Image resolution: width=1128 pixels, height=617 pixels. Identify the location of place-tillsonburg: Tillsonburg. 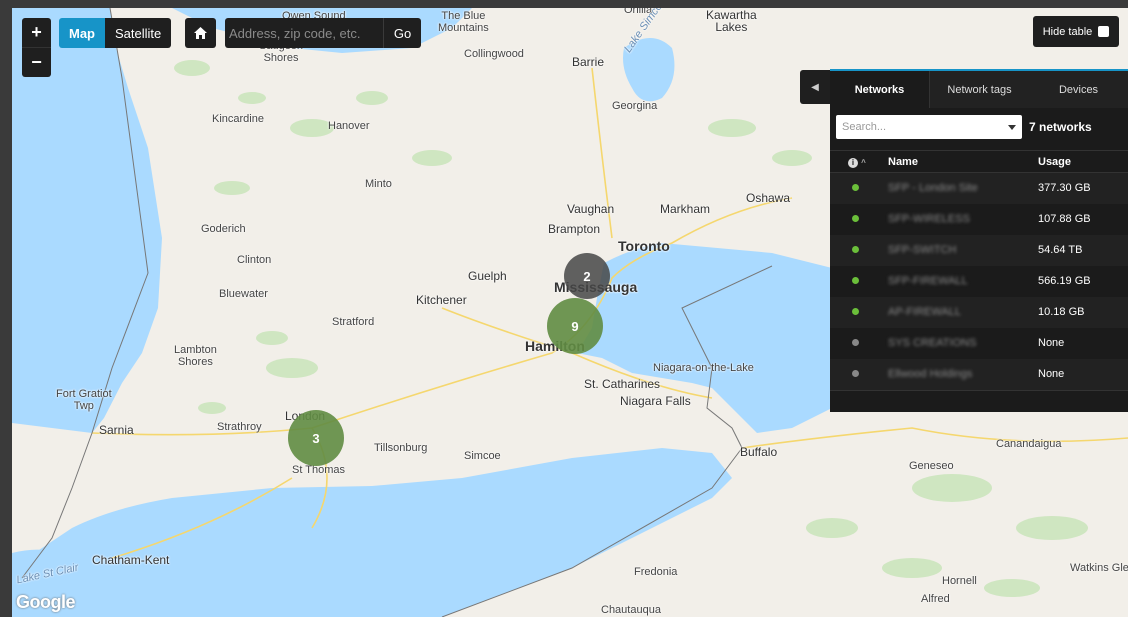
(401, 448).